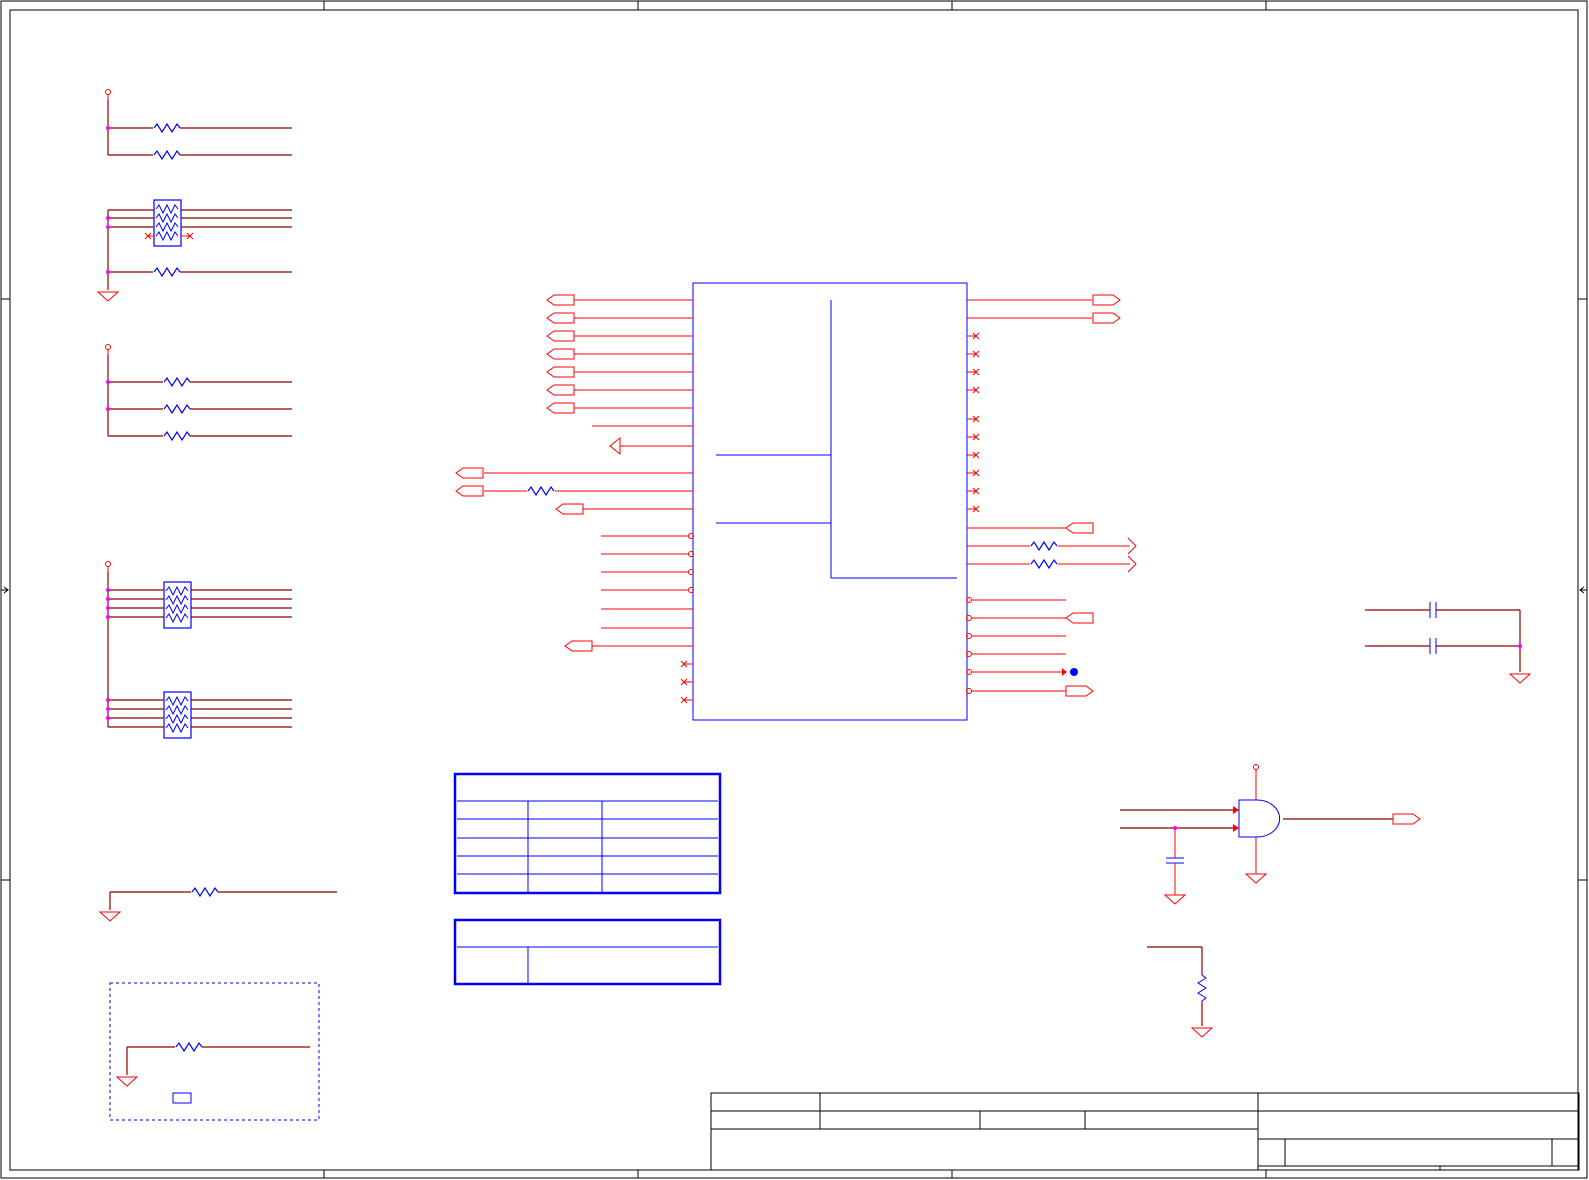 This screenshot has height=1180, width=1589. What do you see at coordinates (218, 904) in the screenshot?
I see `pulldown-single` at bounding box center [218, 904].